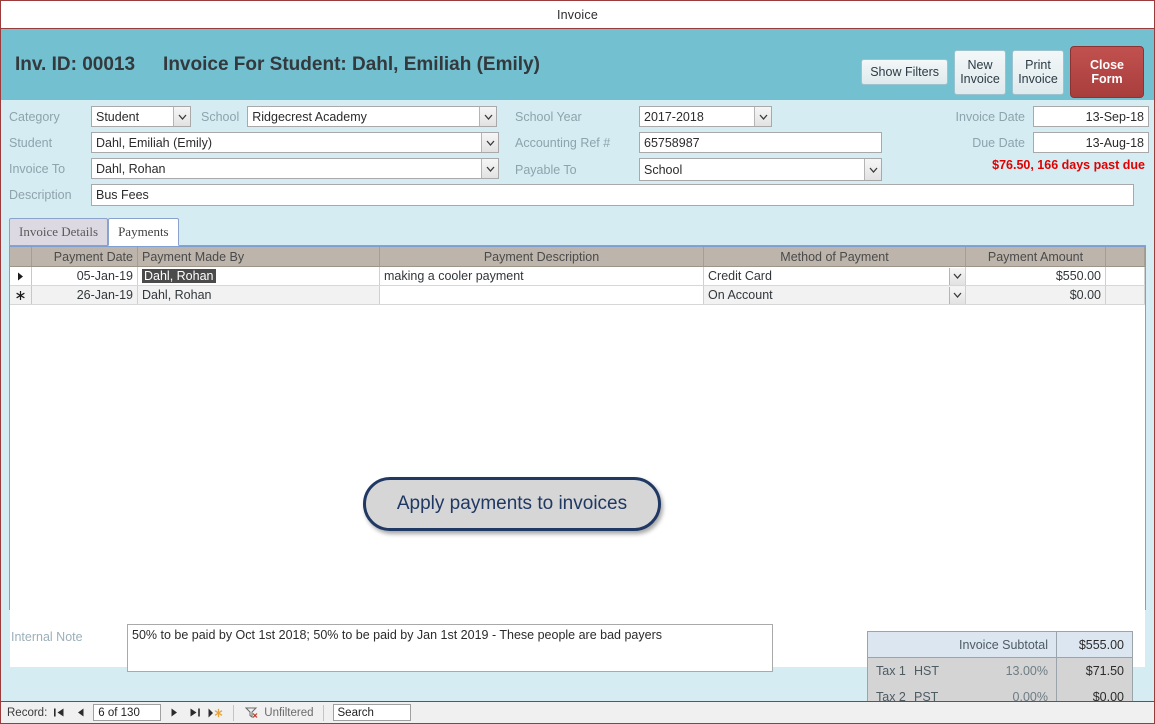 This screenshot has height=724, width=1155. I want to click on tab-payments: Payments, so click(143, 232).